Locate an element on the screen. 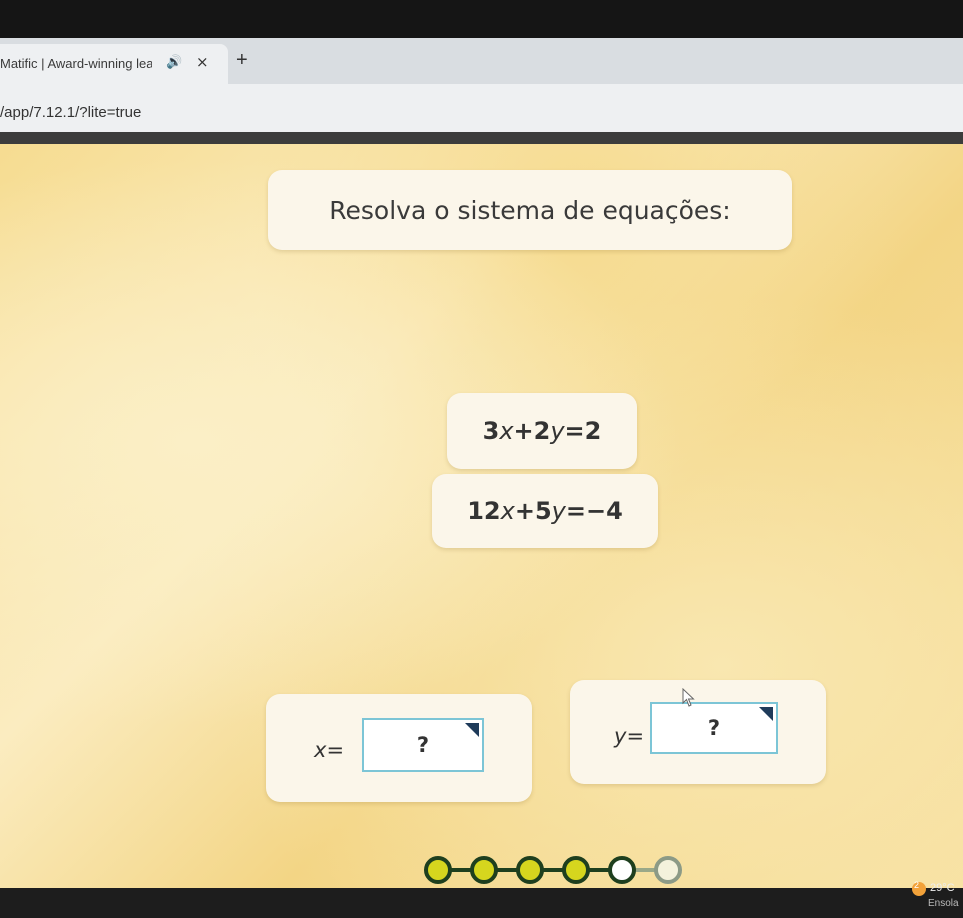 This screenshot has height=918, width=963. equation-1-var-y: y is located at coordinates (557, 431).